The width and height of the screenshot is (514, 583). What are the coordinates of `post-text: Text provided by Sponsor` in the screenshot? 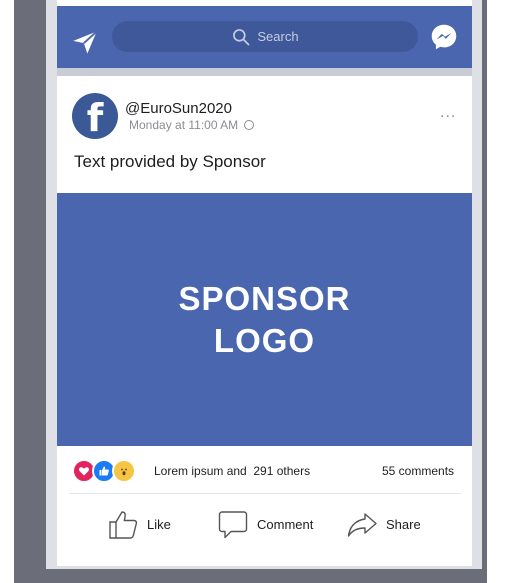 It's located at (170, 161).